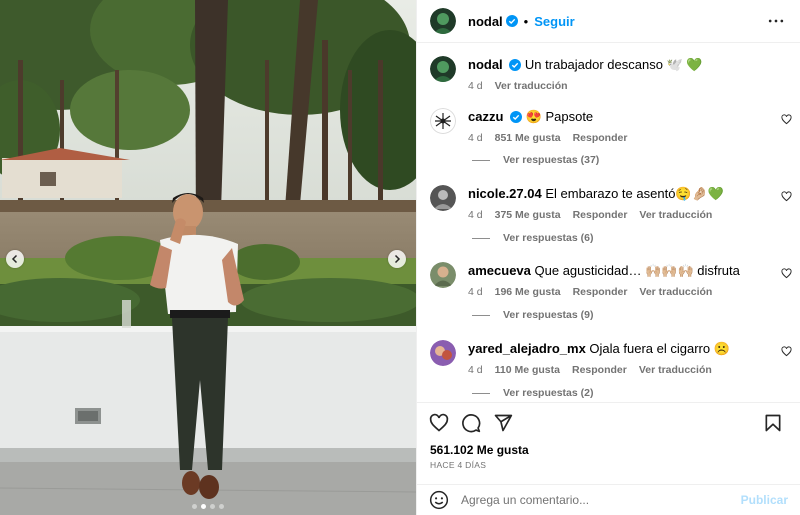 Image resolution: width=800 pixels, height=515 pixels. I want to click on comment-input, so click(601, 500).